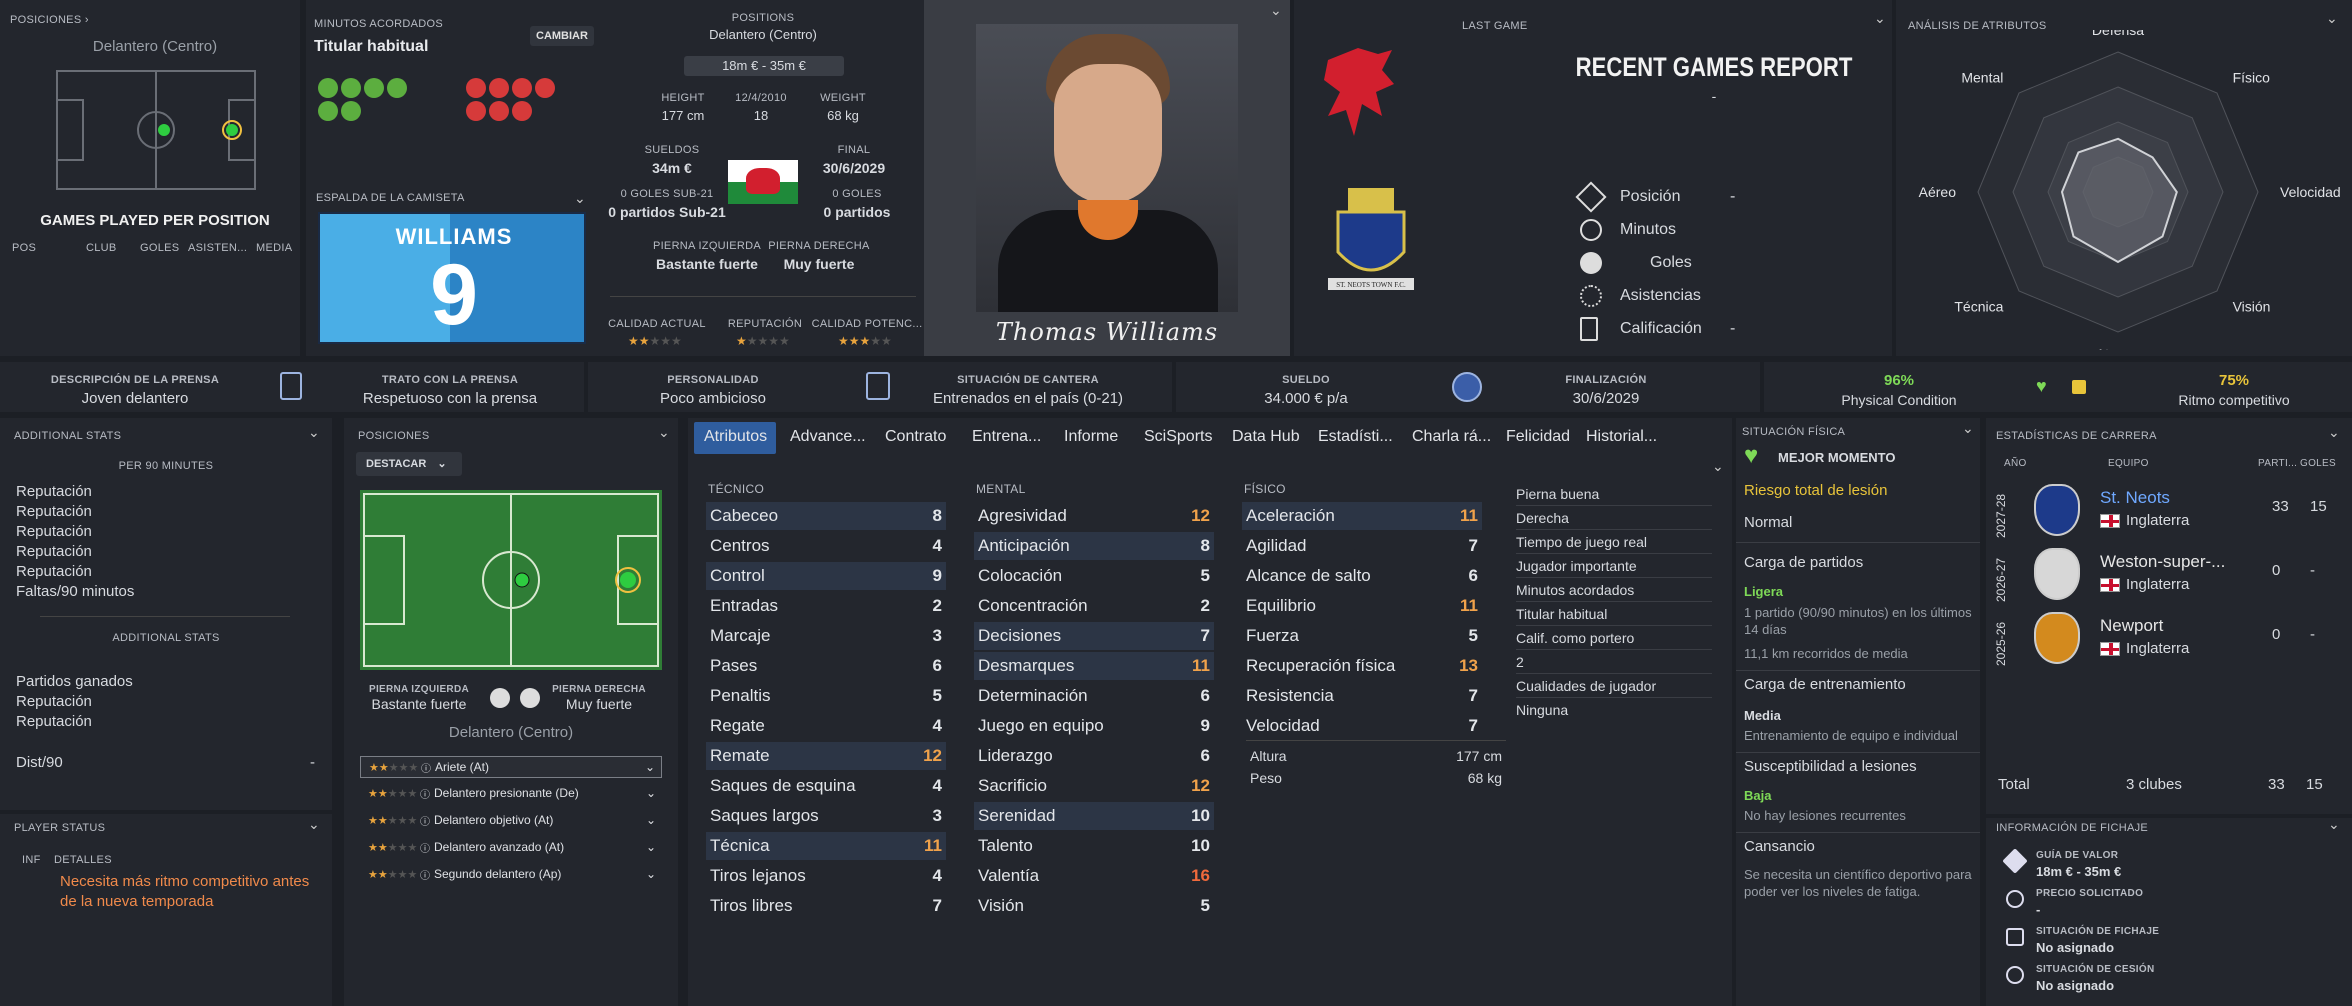 The image size is (2352, 1006). Describe the element at coordinates (1178, 437) in the screenshot. I see `tab-scisports: SciSports` at that location.